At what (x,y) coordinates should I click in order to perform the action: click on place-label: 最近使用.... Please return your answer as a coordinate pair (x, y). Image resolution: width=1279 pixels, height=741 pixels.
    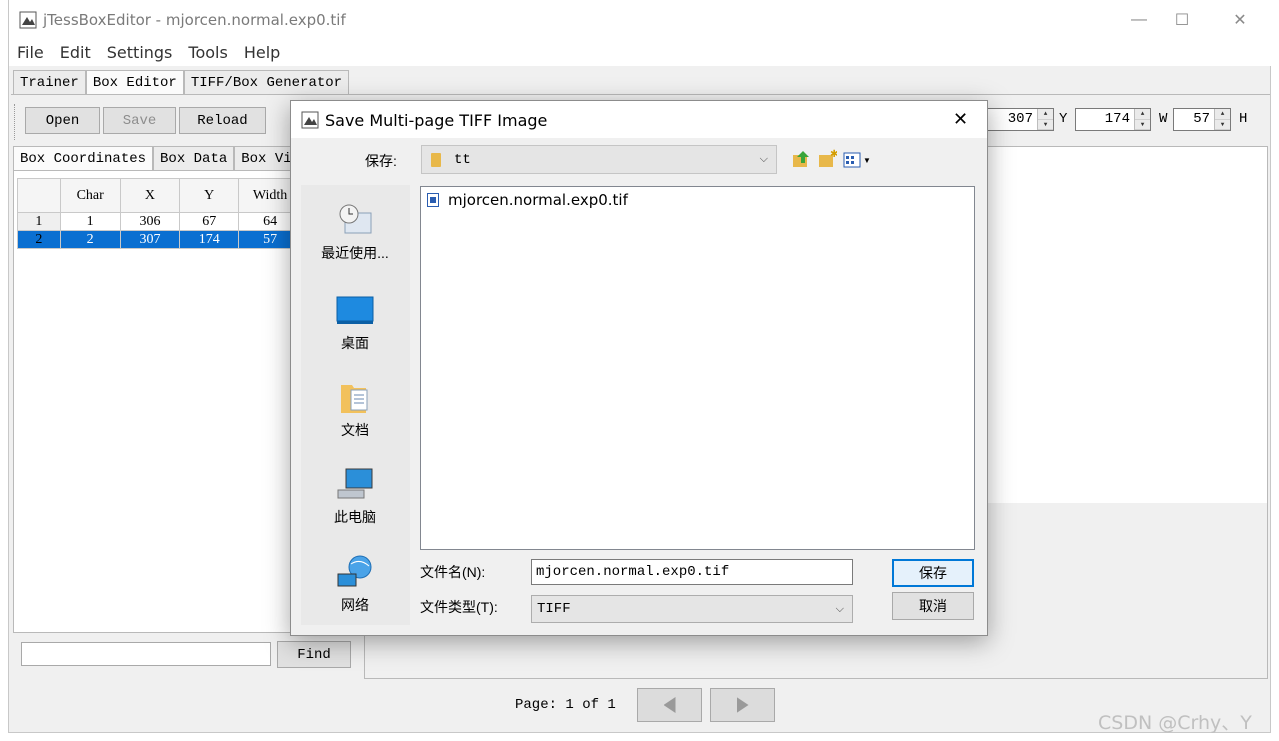
    Looking at the image, I should click on (355, 253).